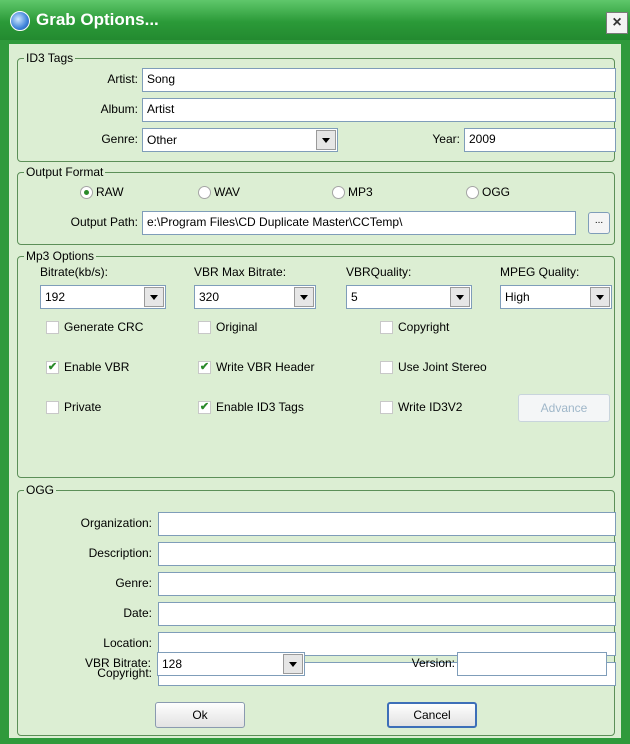 Image resolution: width=630 pixels, height=744 pixels. Describe the element at coordinates (133, 583) in the screenshot. I see `ogg-genre-label: Genre:` at that location.